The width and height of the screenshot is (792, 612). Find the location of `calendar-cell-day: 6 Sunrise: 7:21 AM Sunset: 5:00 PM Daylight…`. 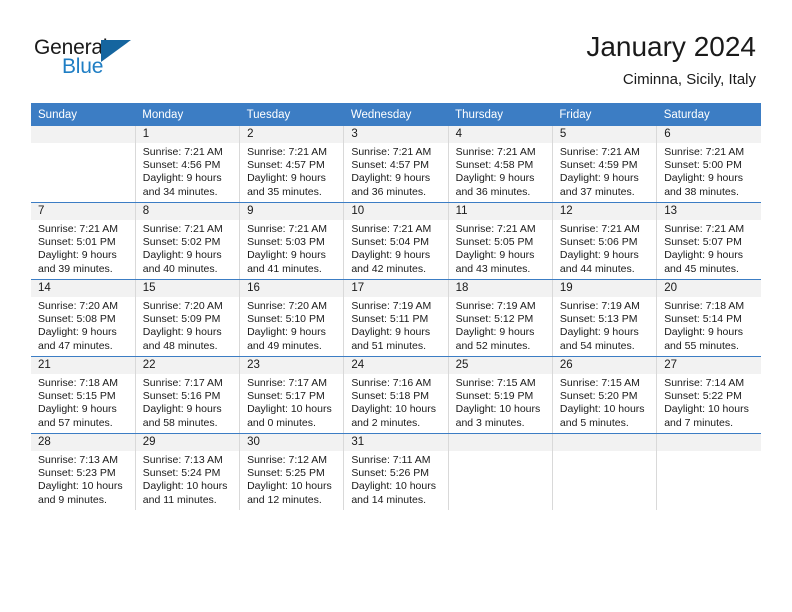

calendar-cell-day: 6 Sunrise: 7:21 AM Sunset: 5:00 PM Daylight… is located at coordinates (708, 164).